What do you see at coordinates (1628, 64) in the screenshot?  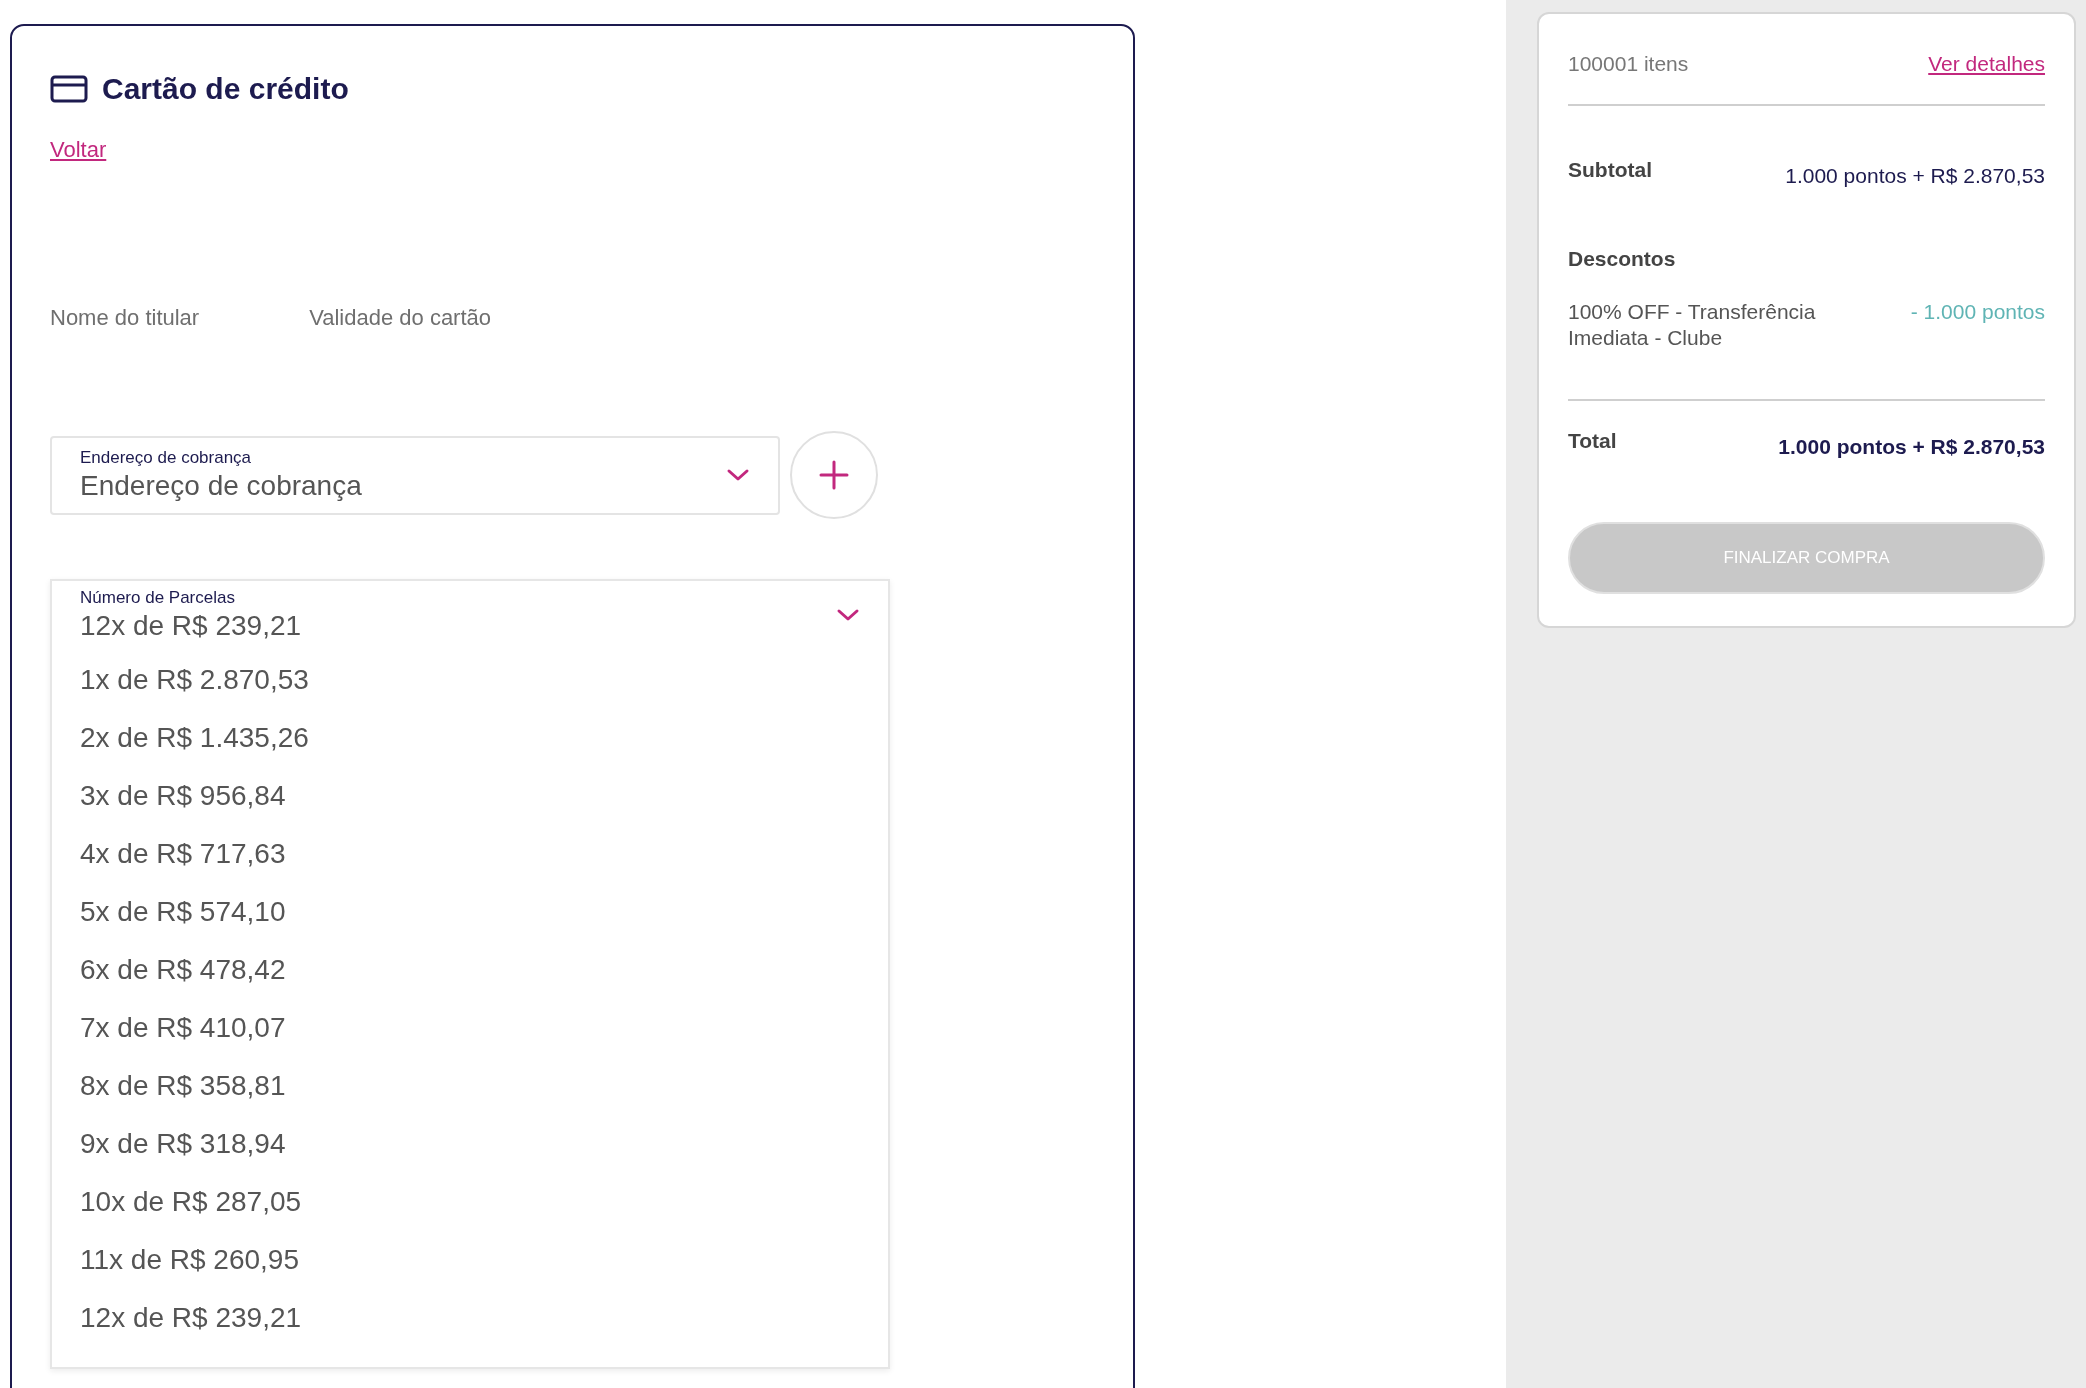 I see `item-count: 100001 itens` at bounding box center [1628, 64].